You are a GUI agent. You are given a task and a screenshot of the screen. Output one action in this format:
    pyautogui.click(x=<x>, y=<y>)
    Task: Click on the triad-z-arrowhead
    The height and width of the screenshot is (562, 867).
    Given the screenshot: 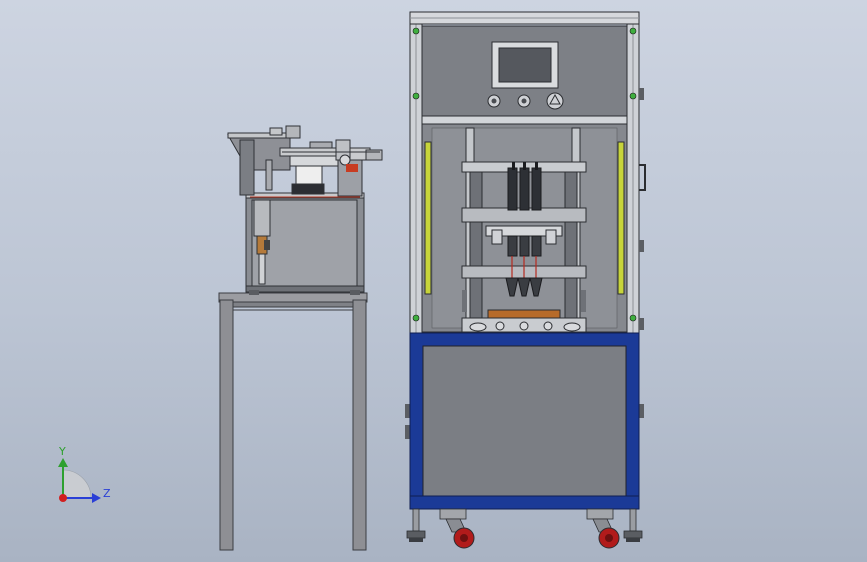 What is the action you would take?
    pyautogui.click(x=96, y=498)
    